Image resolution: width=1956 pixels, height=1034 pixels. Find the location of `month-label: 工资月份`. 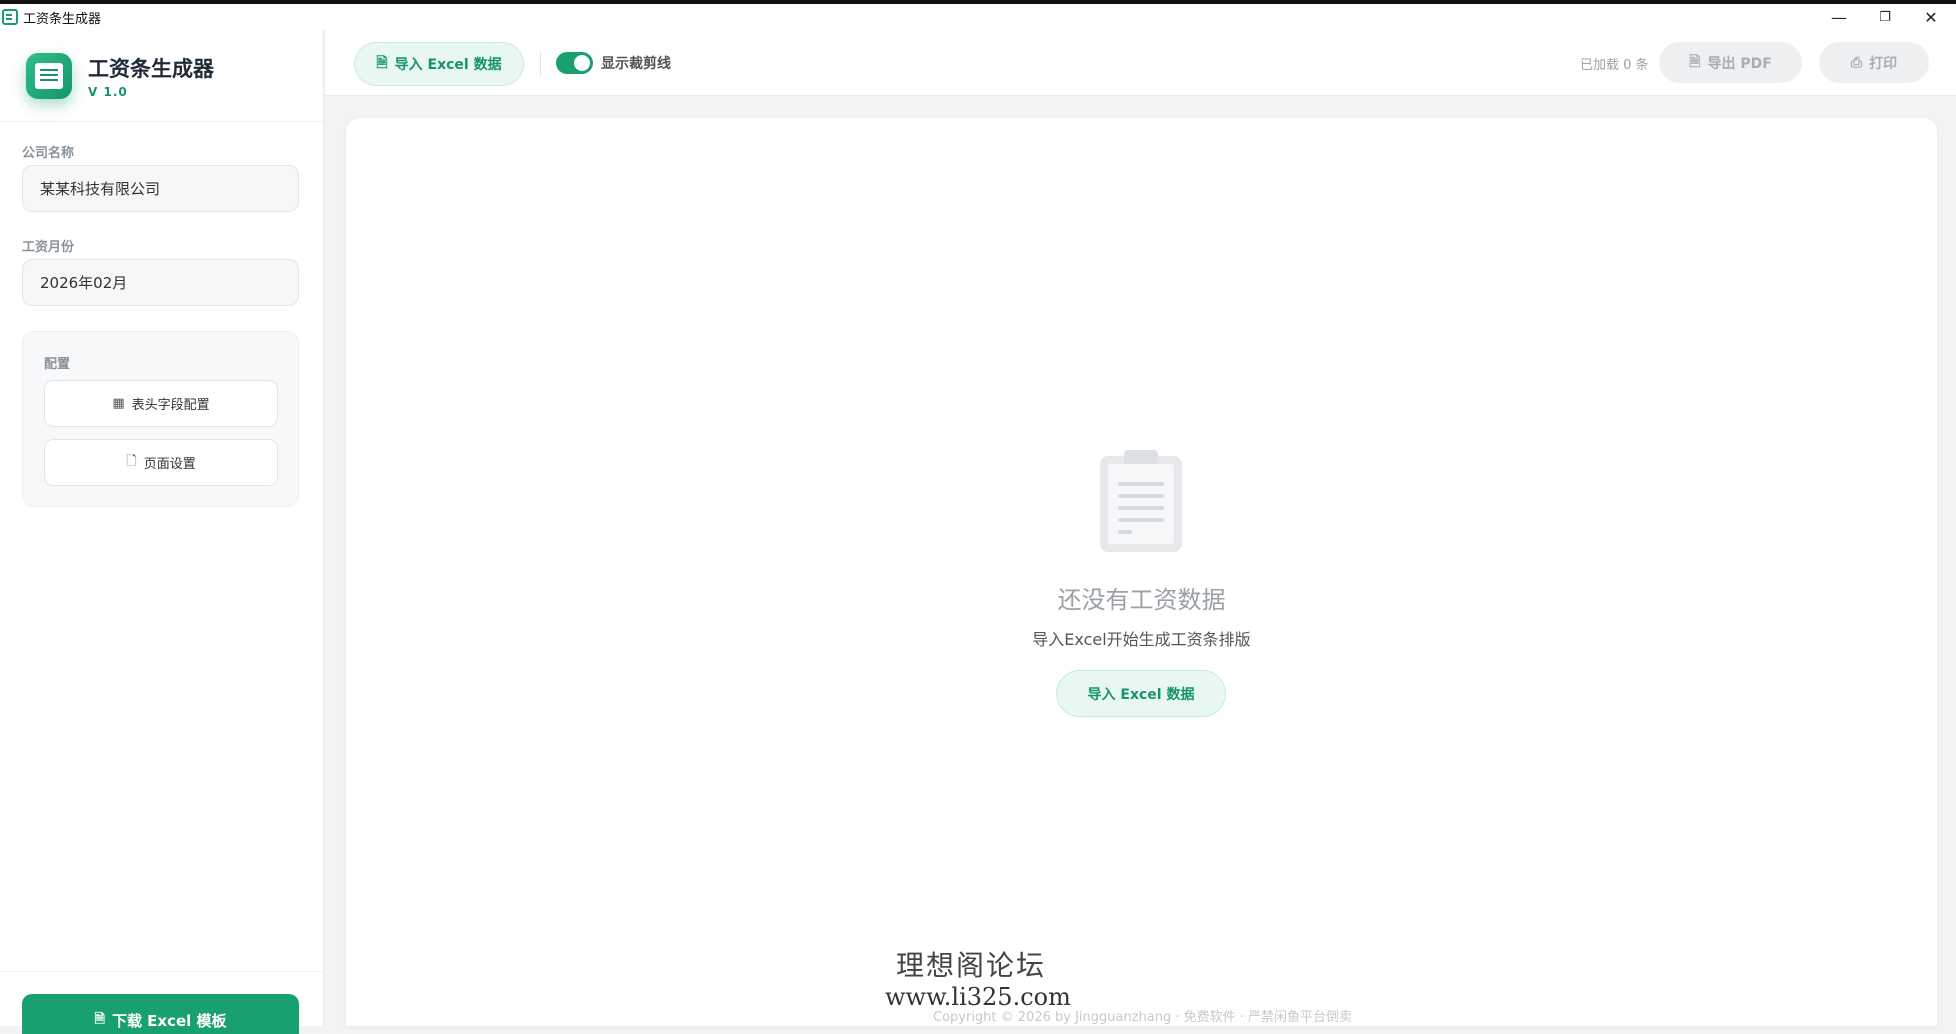

month-label: 工资月份 is located at coordinates (48, 247).